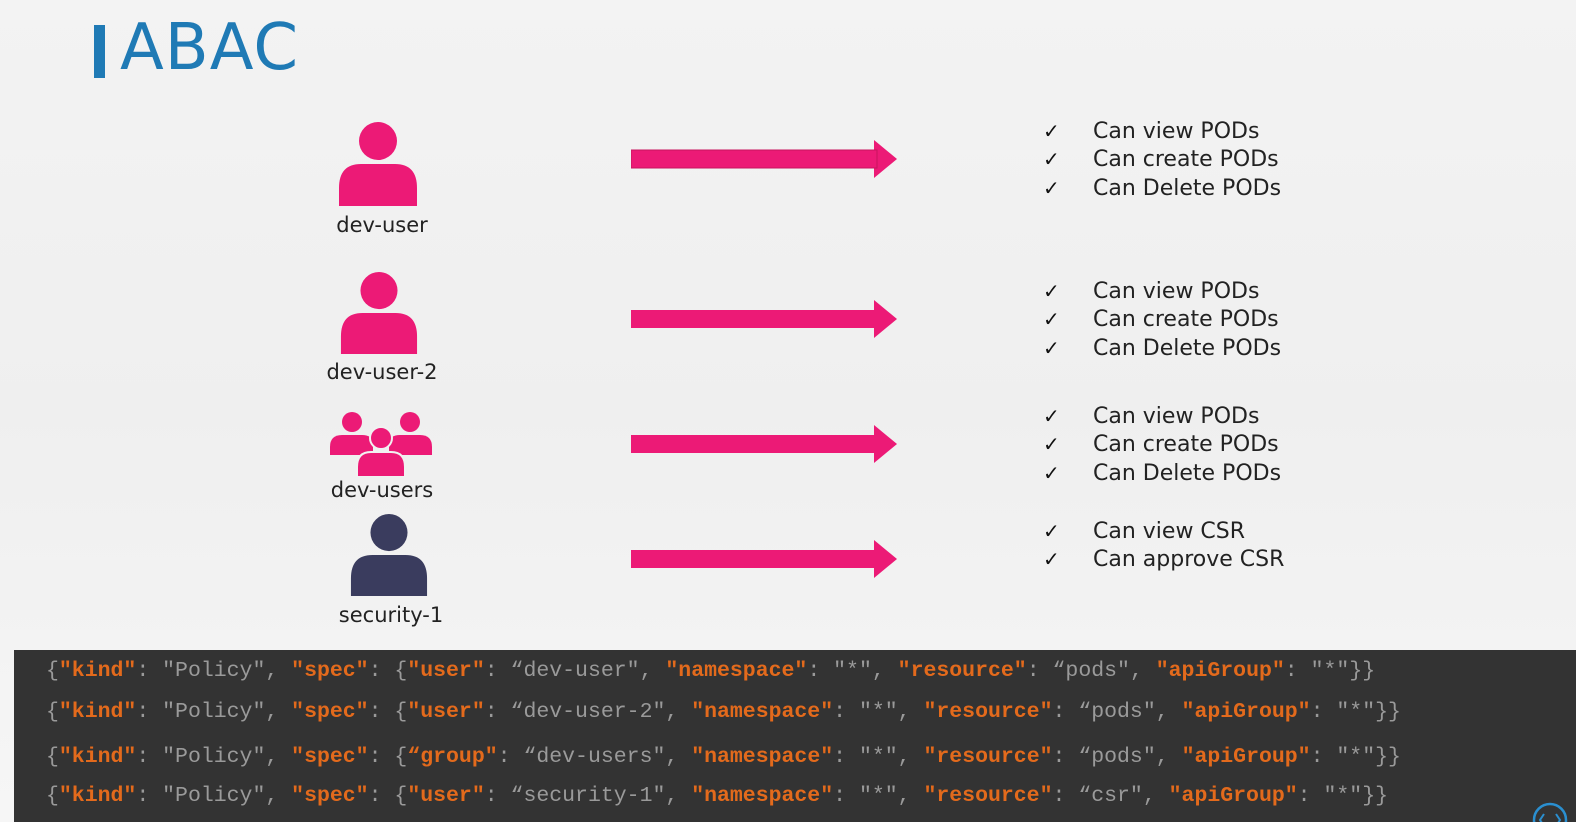 The height and width of the screenshot is (822, 1576). Describe the element at coordinates (1550, 812) in the screenshot. I see `logo-icon` at that location.